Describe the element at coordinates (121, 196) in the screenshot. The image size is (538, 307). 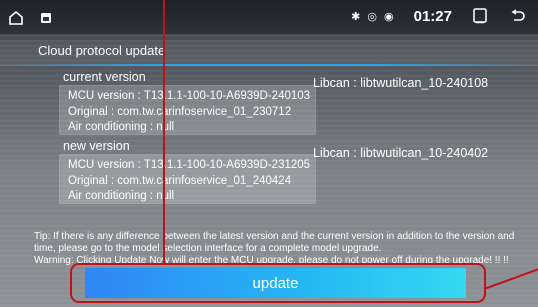
I see `new-air-conditioning: Air conditioning : null` at that location.